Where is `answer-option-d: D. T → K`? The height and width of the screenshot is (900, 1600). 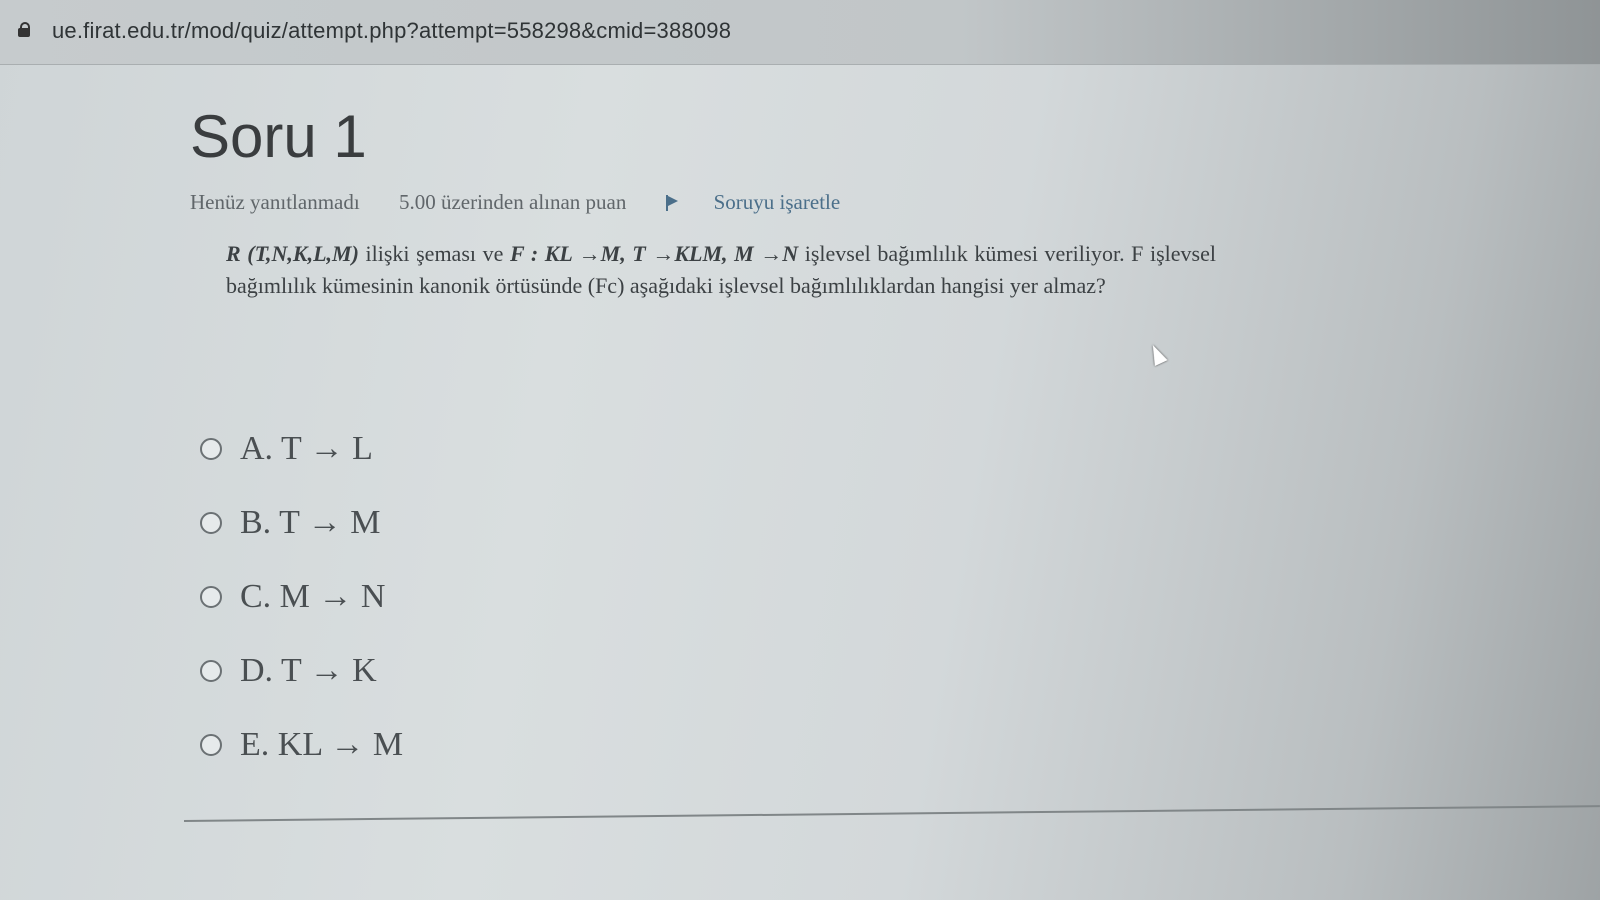 answer-option-d: D. T → K is located at coordinates (301, 671).